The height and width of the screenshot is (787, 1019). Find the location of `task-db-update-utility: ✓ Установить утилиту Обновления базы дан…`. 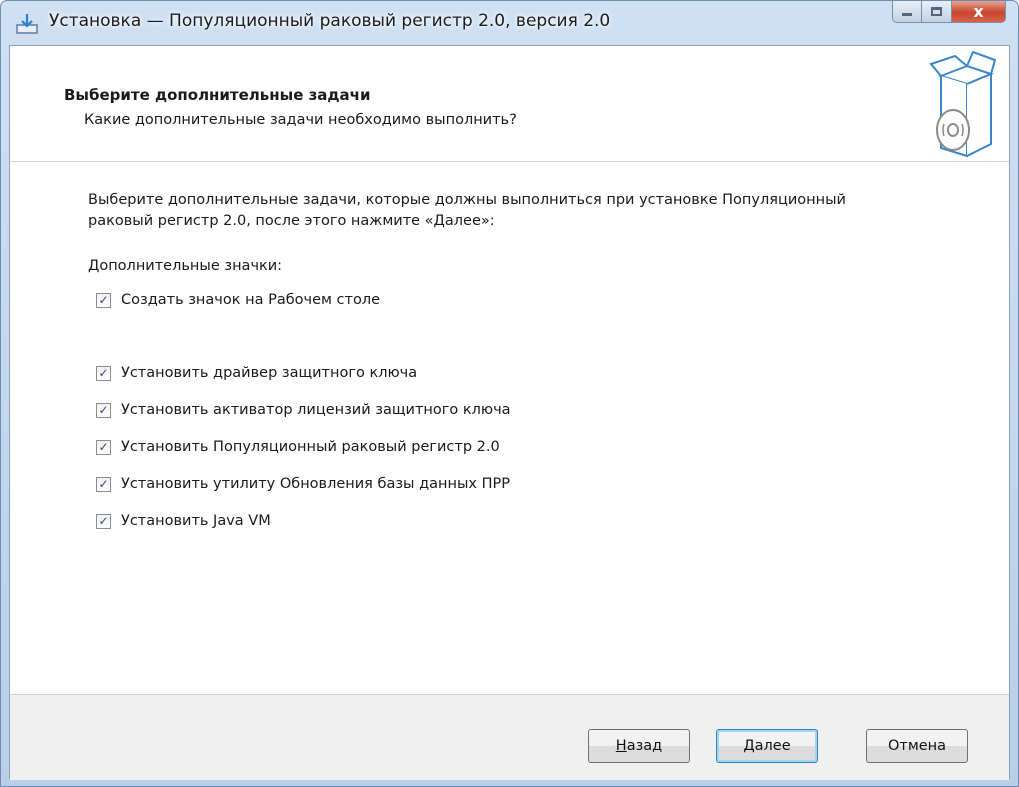

task-db-update-utility: ✓ Установить утилиту Обновления базы дан… is located at coordinates (303, 484).